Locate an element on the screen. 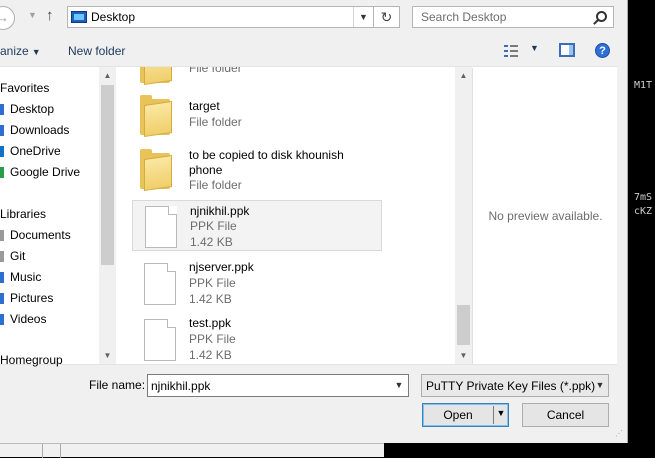  new-folder-button: New folder is located at coordinates (96, 51).